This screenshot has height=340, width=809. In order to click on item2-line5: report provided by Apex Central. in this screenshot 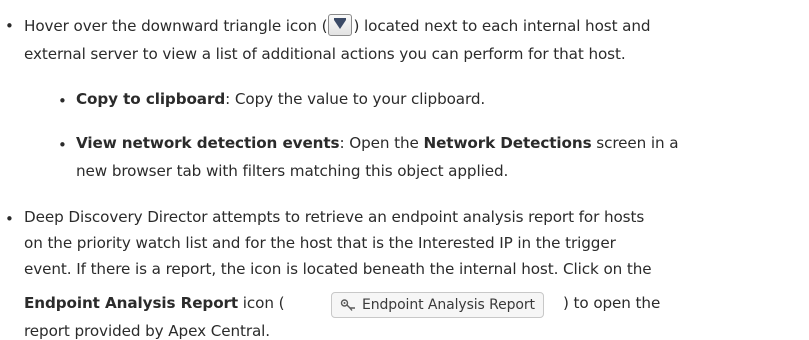, I will do `click(147, 331)`.